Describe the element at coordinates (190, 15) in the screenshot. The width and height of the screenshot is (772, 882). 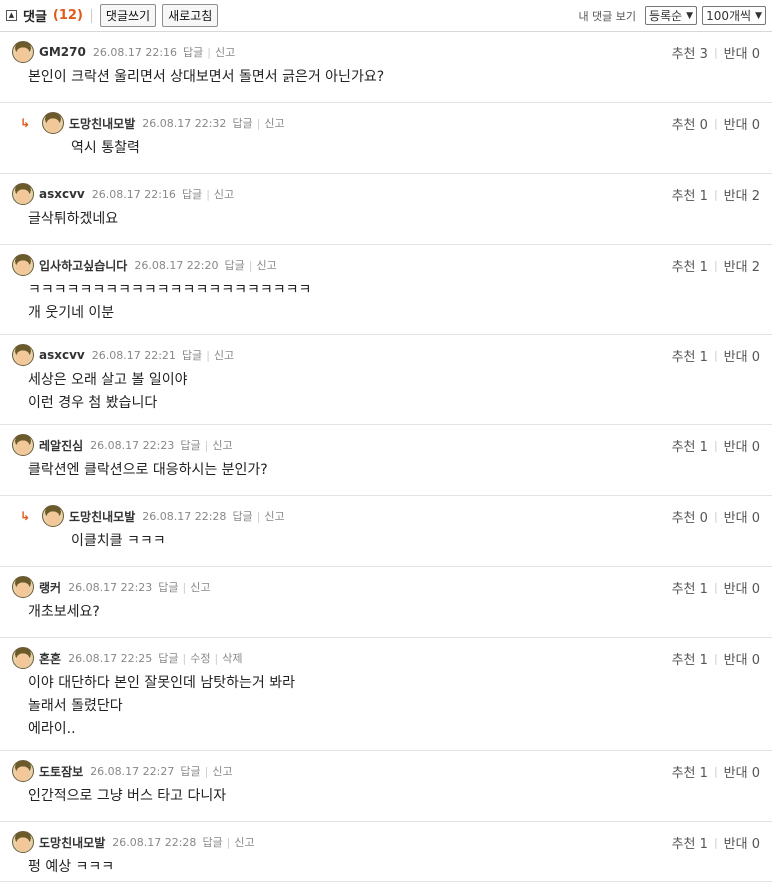
I see `refresh-button: 새로고침` at that location.